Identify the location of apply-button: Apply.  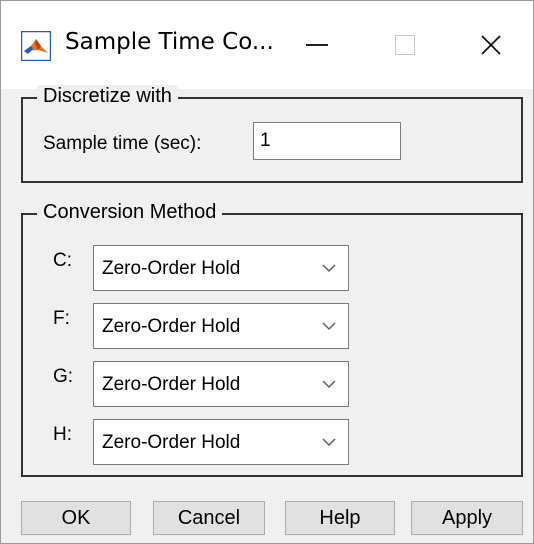
(467, 518).